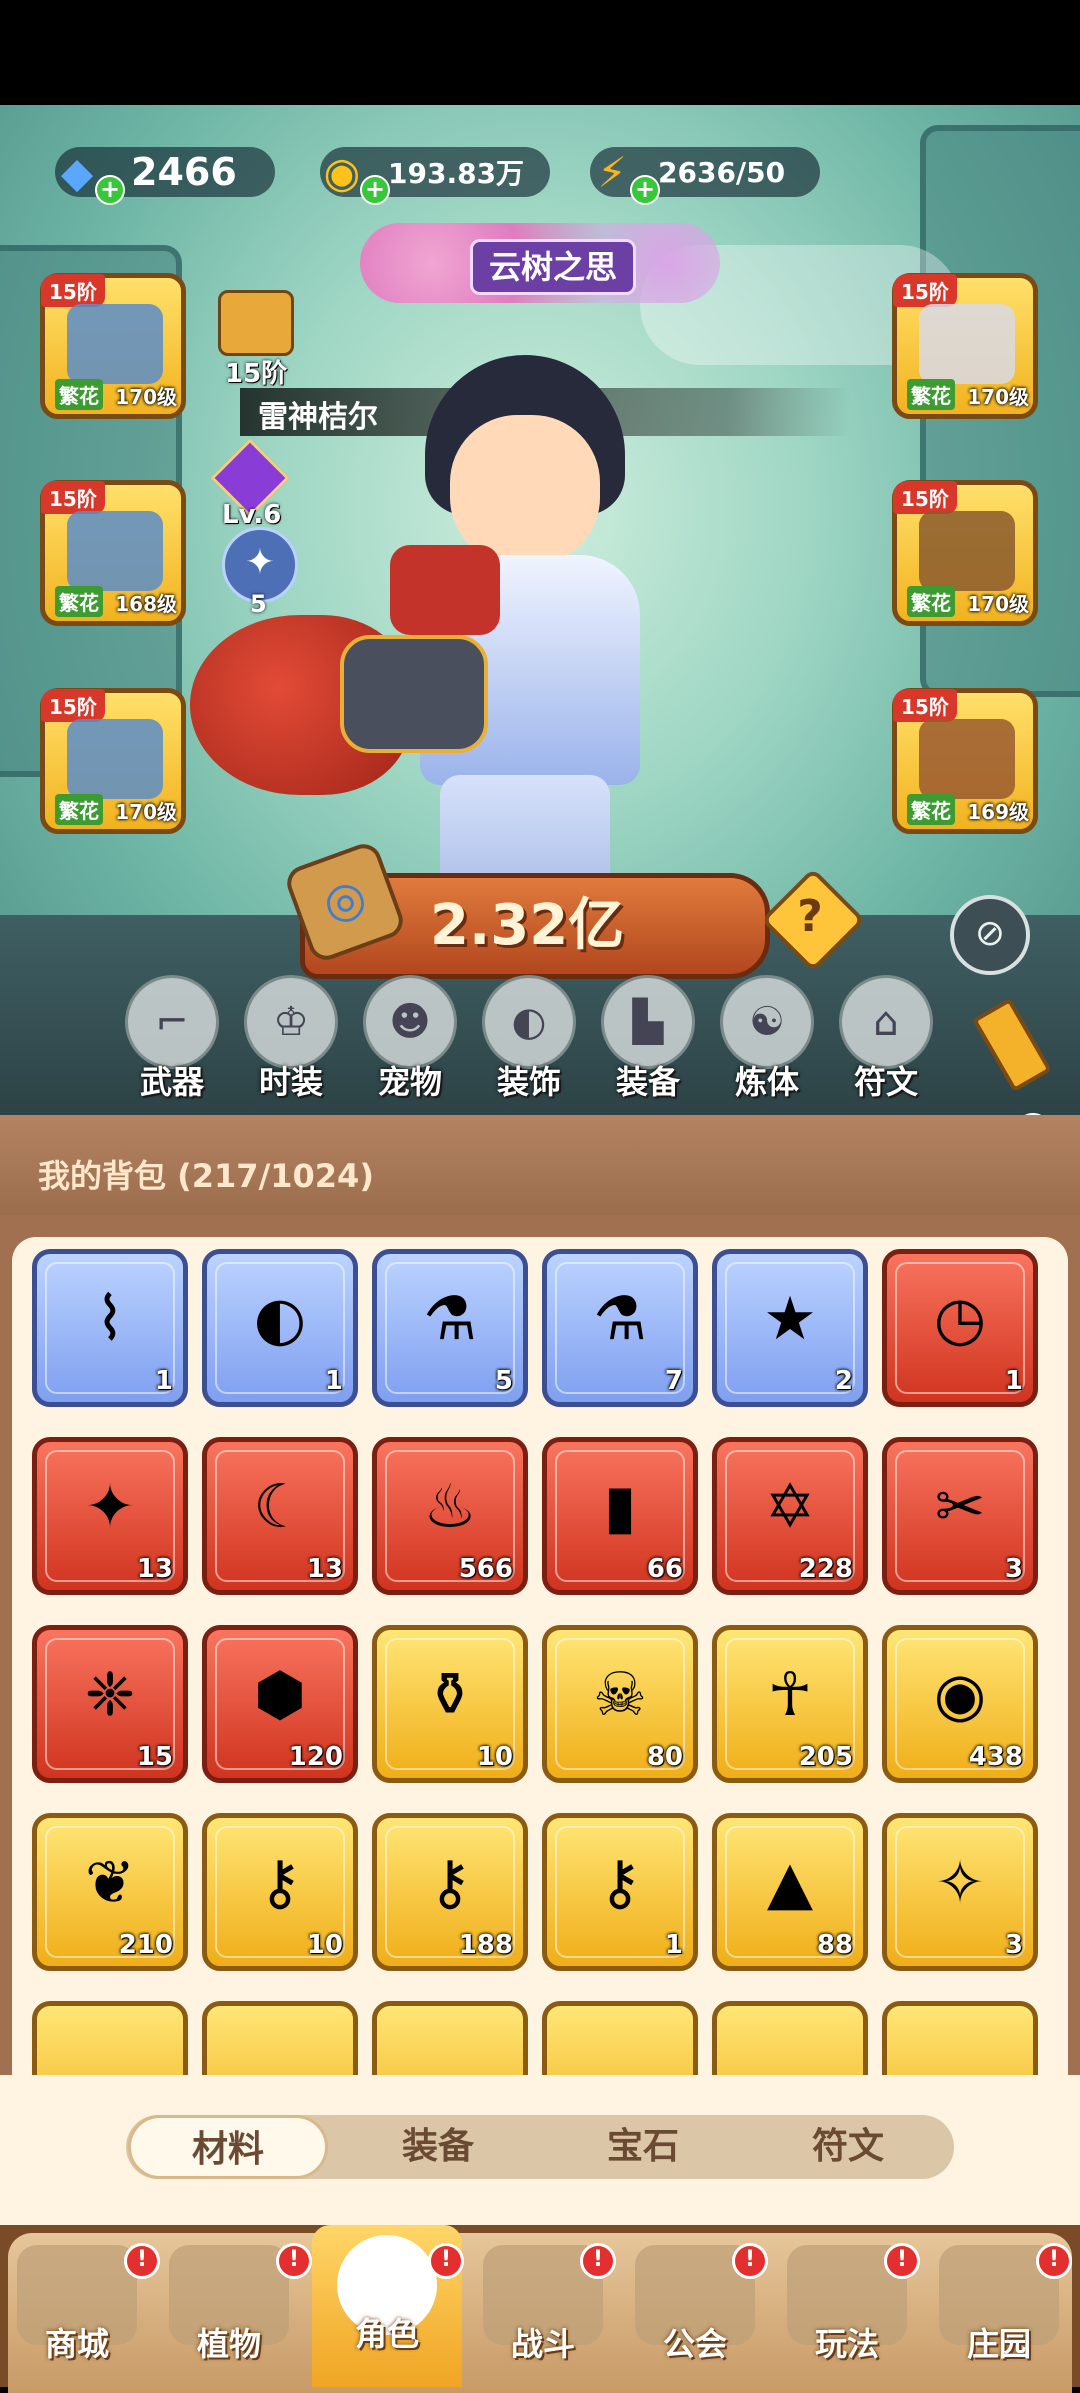  What do you see at coordinates (280, 1695) in the screenshot?
I see `cube-cluster-icon: ⬢` at bounding box center [280, 1695].